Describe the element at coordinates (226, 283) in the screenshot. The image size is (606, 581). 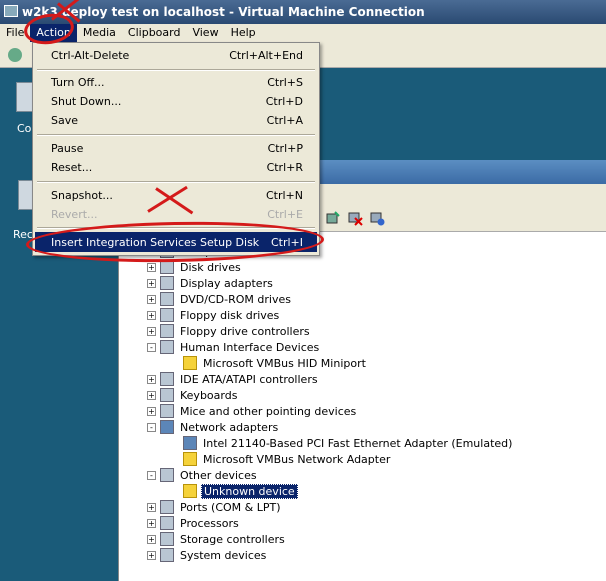
I see `tree-node-label: Display adapters` at that location.